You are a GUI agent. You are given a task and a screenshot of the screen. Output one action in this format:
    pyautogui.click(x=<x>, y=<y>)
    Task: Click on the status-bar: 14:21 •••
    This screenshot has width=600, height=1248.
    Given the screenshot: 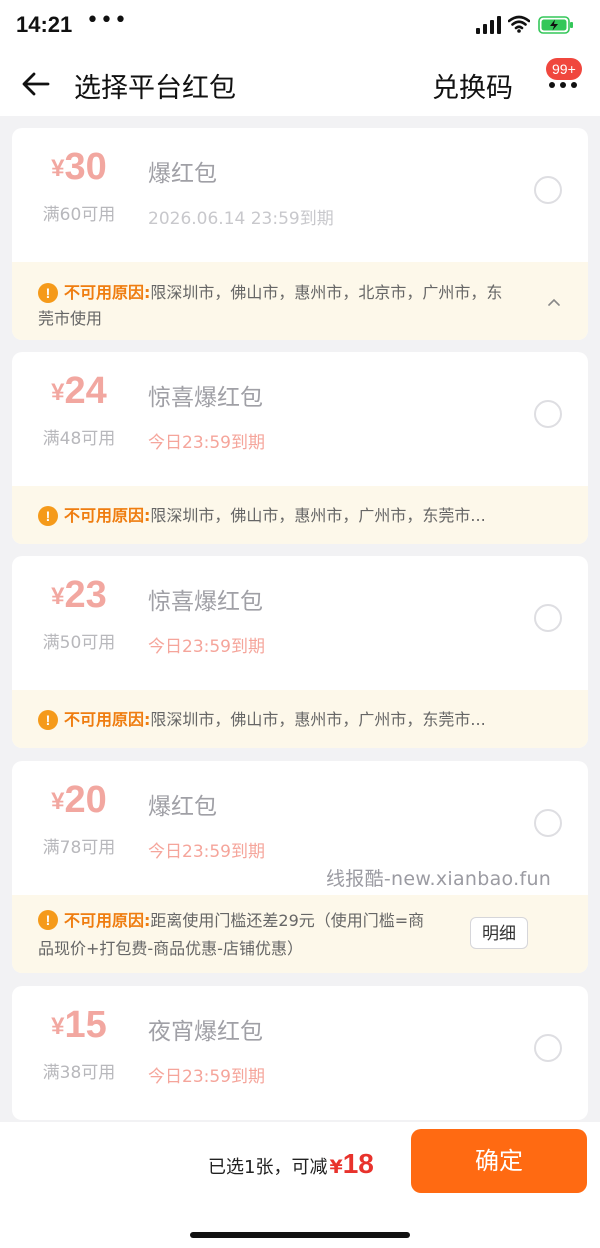 What is the action you would take?
    pyautogui.click(x=300, y=26)
    